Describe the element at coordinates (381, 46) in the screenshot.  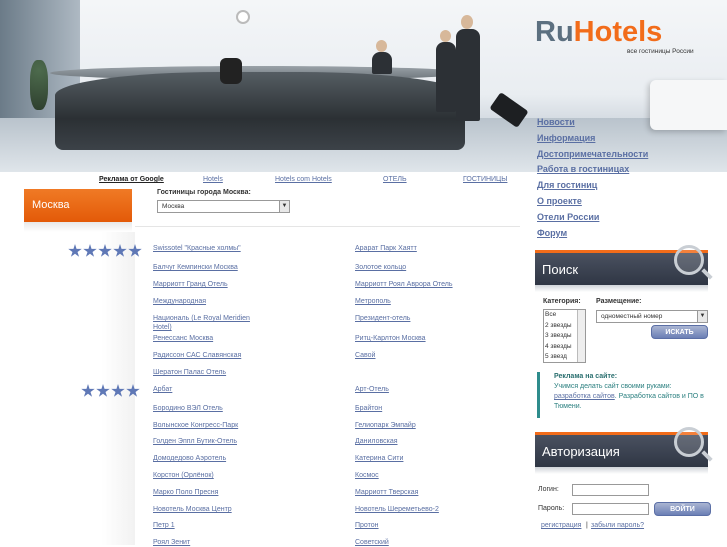
I see `receptionist-head` at that location.